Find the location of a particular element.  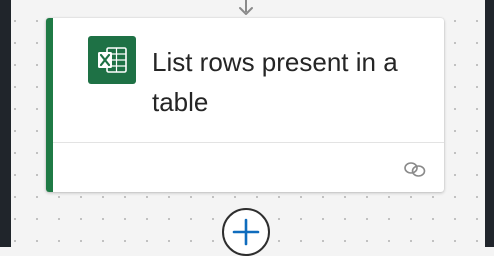

excel-icon is located at coordinates (112, 60).